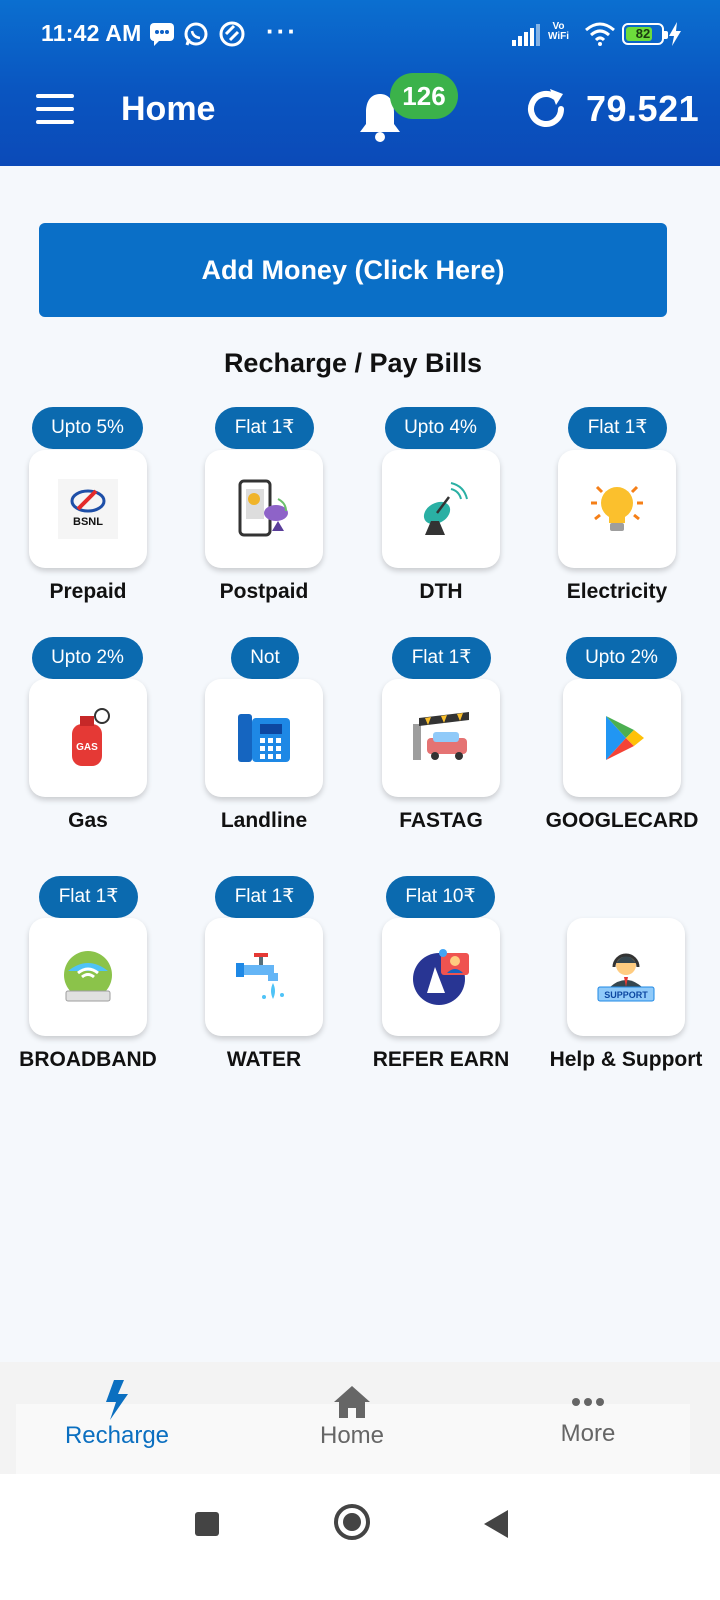 This screenshot has height=1600, width=720. I want to click on satellite-dish-icon, so click(445, 508).